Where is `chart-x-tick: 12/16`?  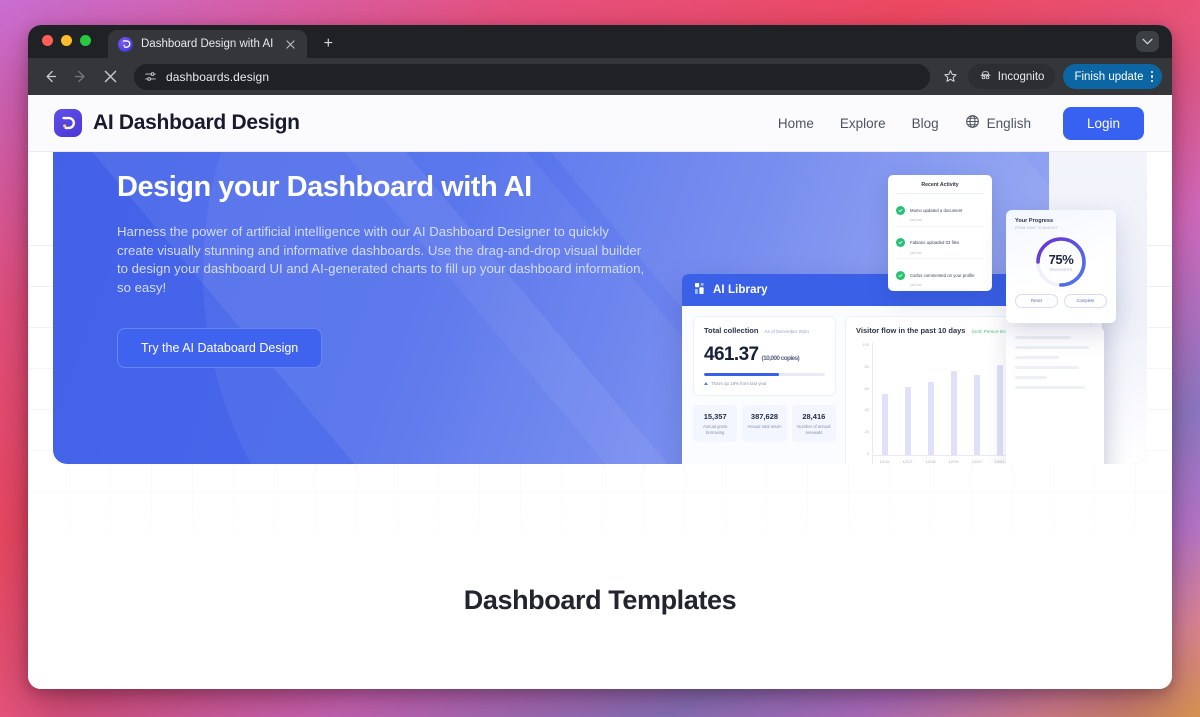
chart-x-tick: 12/16 is located at coordinates (884, 461).